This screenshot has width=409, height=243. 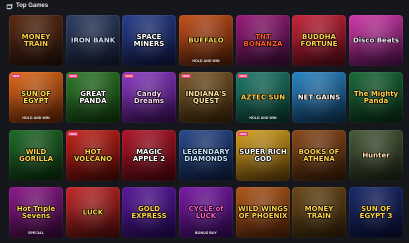 I want to click on game-title: SUN OF EGYPT, so click(x=36, y=97).